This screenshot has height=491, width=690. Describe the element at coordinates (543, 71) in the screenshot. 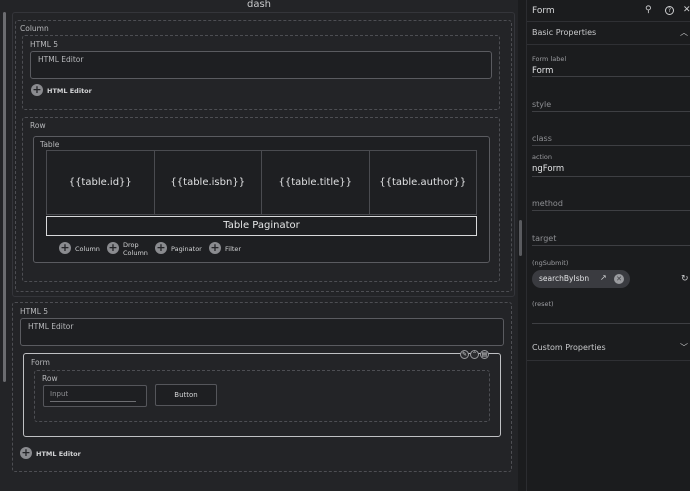

I see `form-label-value: Form` at that location.